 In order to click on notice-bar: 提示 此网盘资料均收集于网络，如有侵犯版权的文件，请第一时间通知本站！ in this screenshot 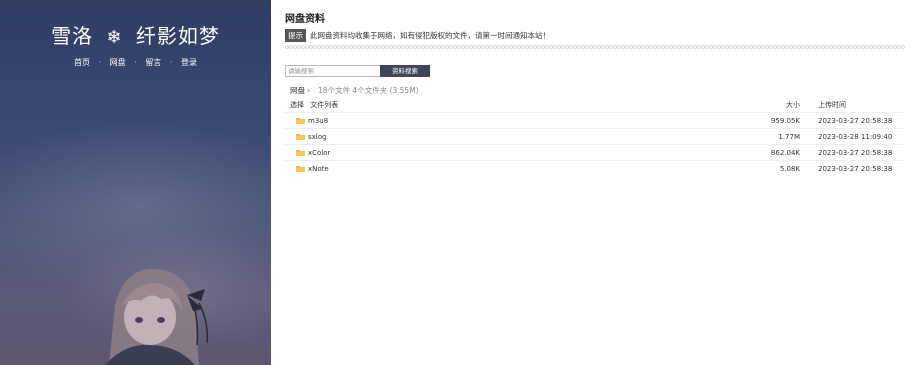, I will do `click(417, 35)`.